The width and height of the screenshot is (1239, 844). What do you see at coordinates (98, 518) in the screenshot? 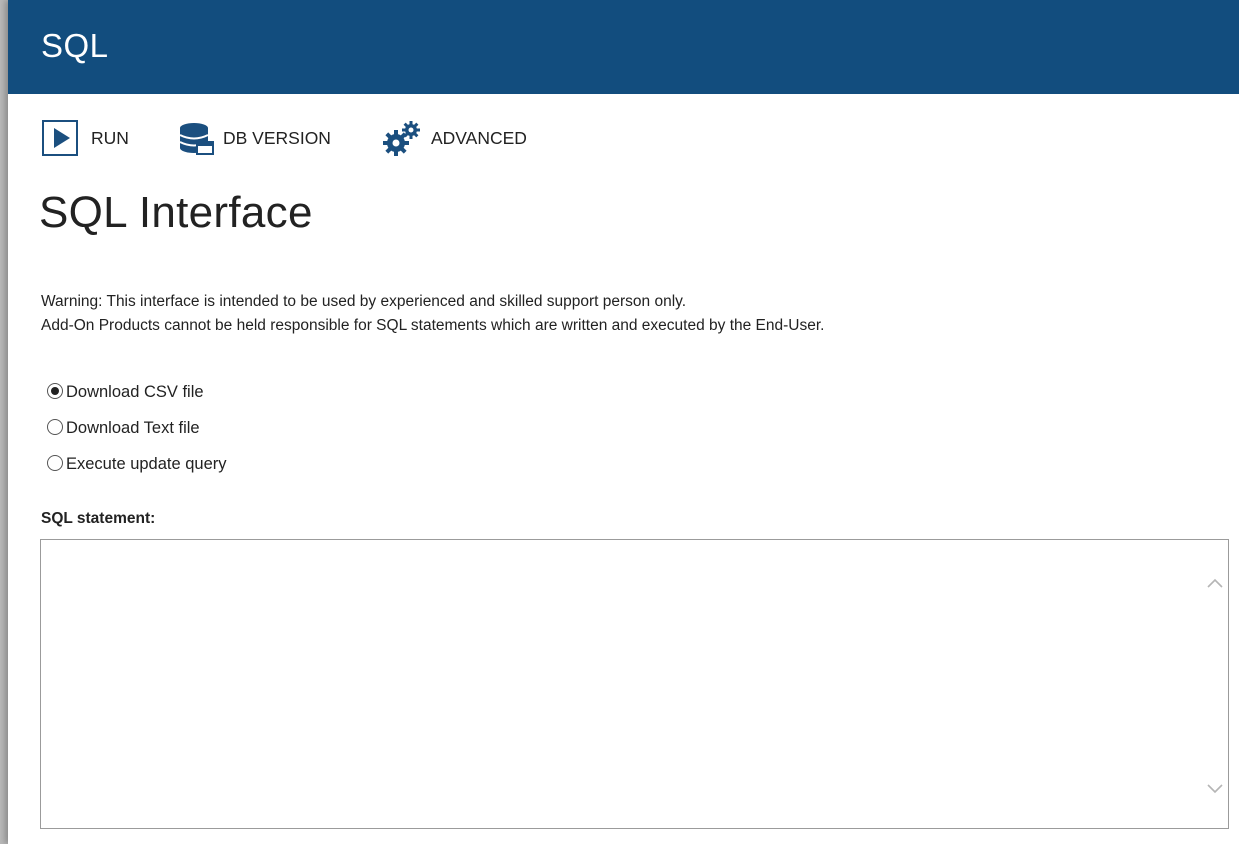
I see `sql-statement-label: SQL statement:` at bounding box center [98, 518].